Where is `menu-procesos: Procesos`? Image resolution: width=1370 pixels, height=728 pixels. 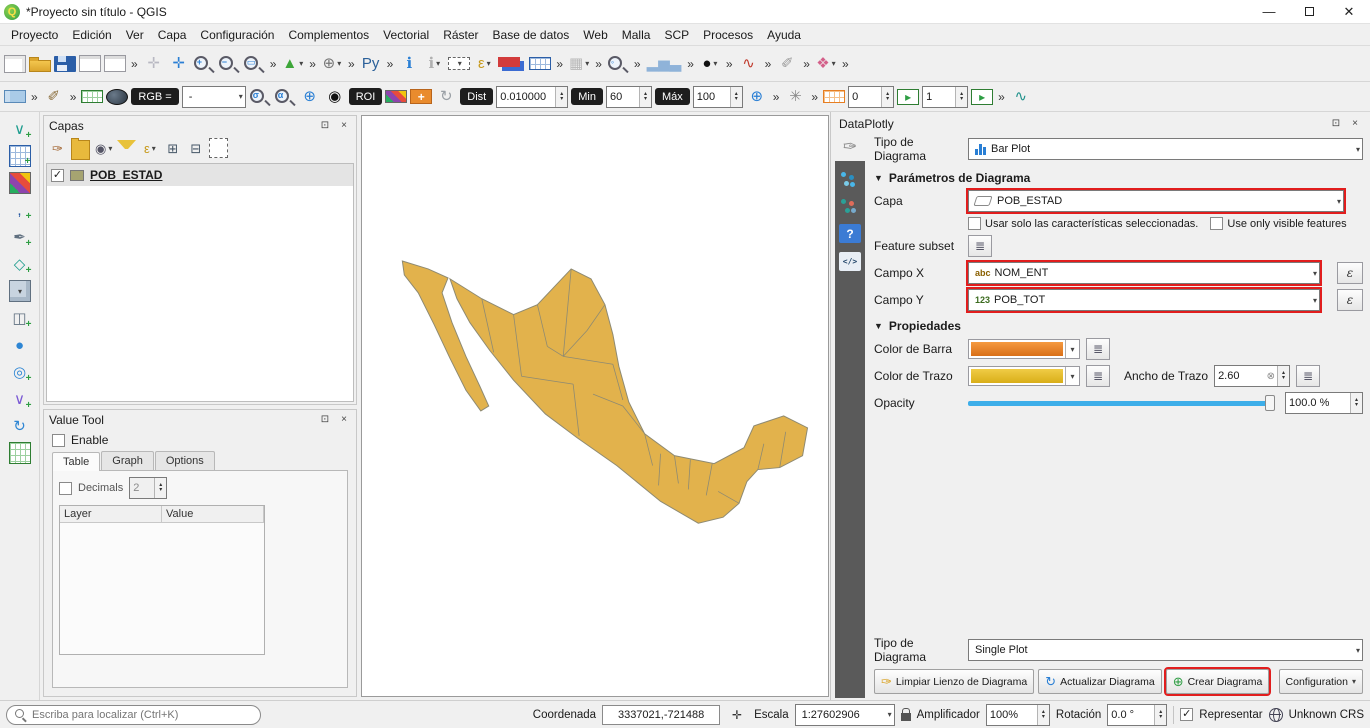 menu-procesos: Procesos is located at coordinates (728, 35).